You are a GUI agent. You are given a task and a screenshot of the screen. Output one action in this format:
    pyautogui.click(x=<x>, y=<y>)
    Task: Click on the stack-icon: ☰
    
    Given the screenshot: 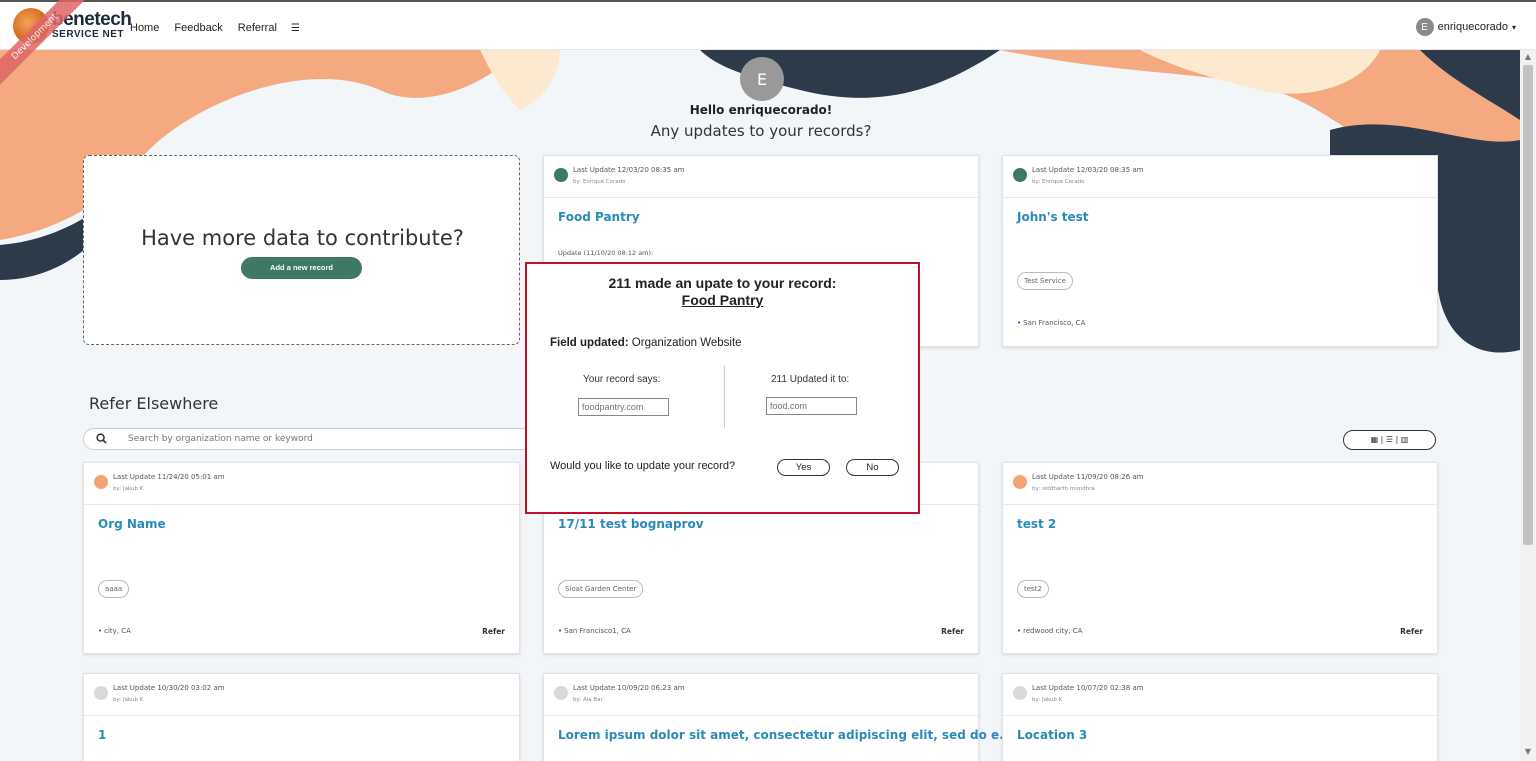 What is the action you would take?
    pyautogui.click(x=295, y=28)
    